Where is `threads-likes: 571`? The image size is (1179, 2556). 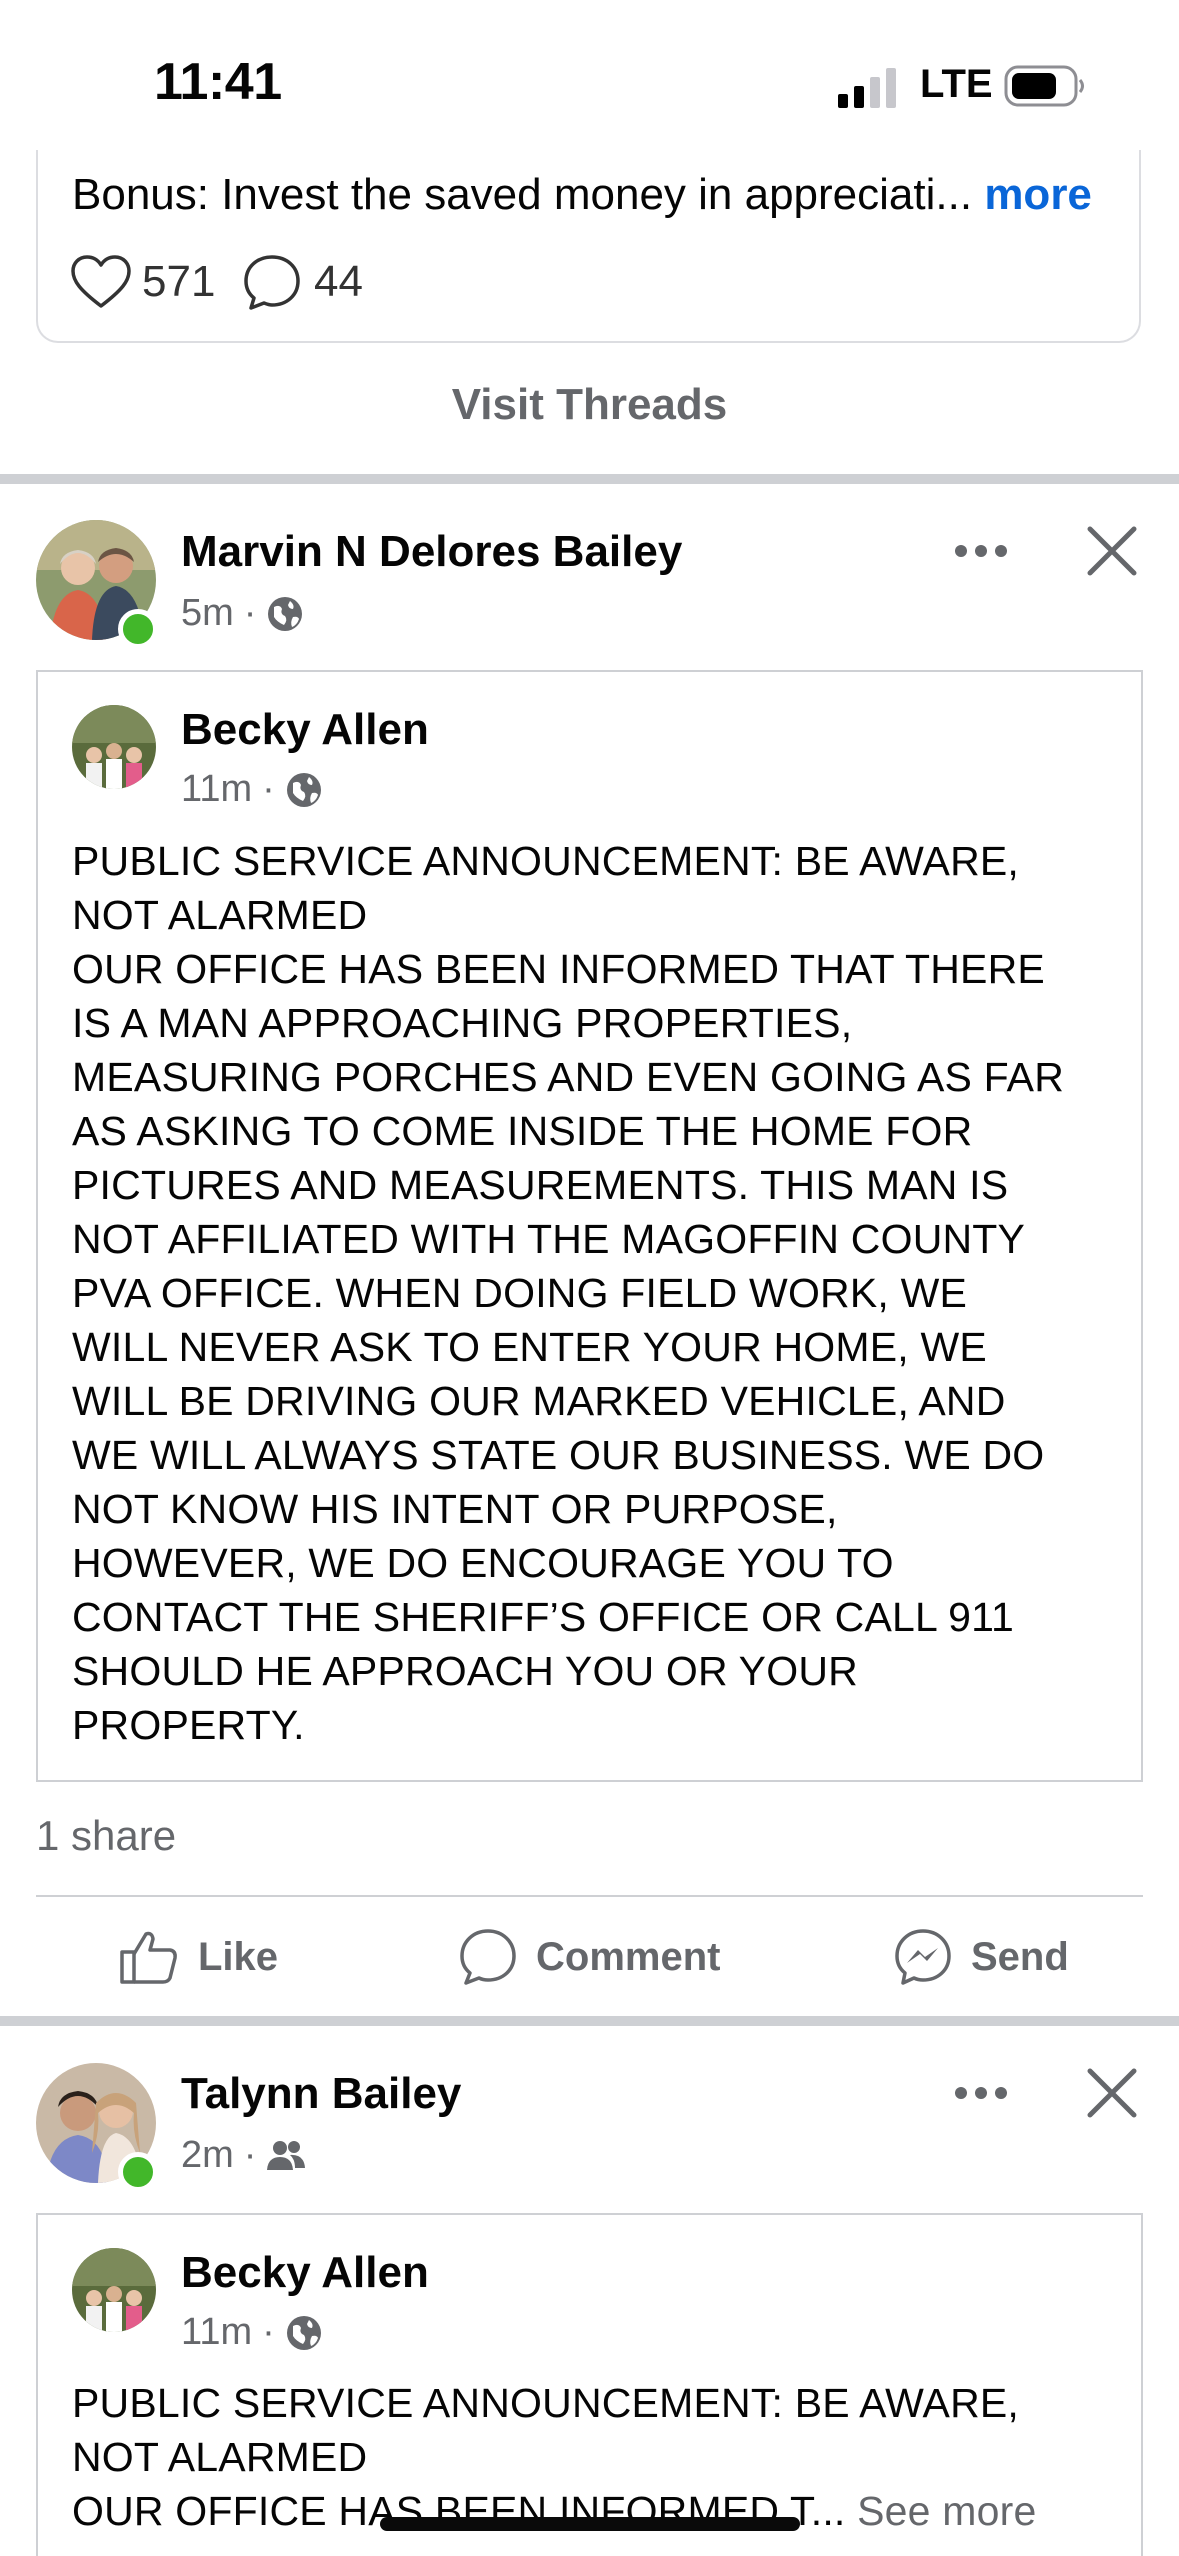
threads-likes: 571 is located at coordinates (142, 282).